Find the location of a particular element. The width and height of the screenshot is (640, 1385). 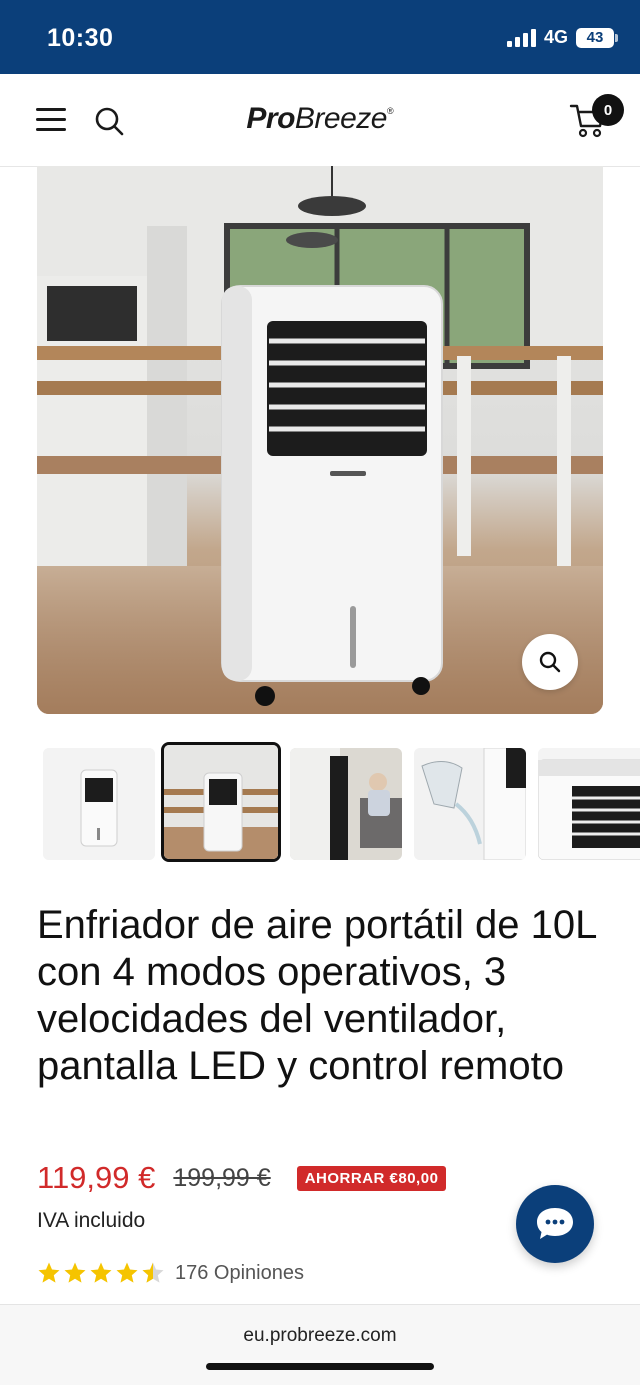

zoom-icon is located at coordinates (550, 662).